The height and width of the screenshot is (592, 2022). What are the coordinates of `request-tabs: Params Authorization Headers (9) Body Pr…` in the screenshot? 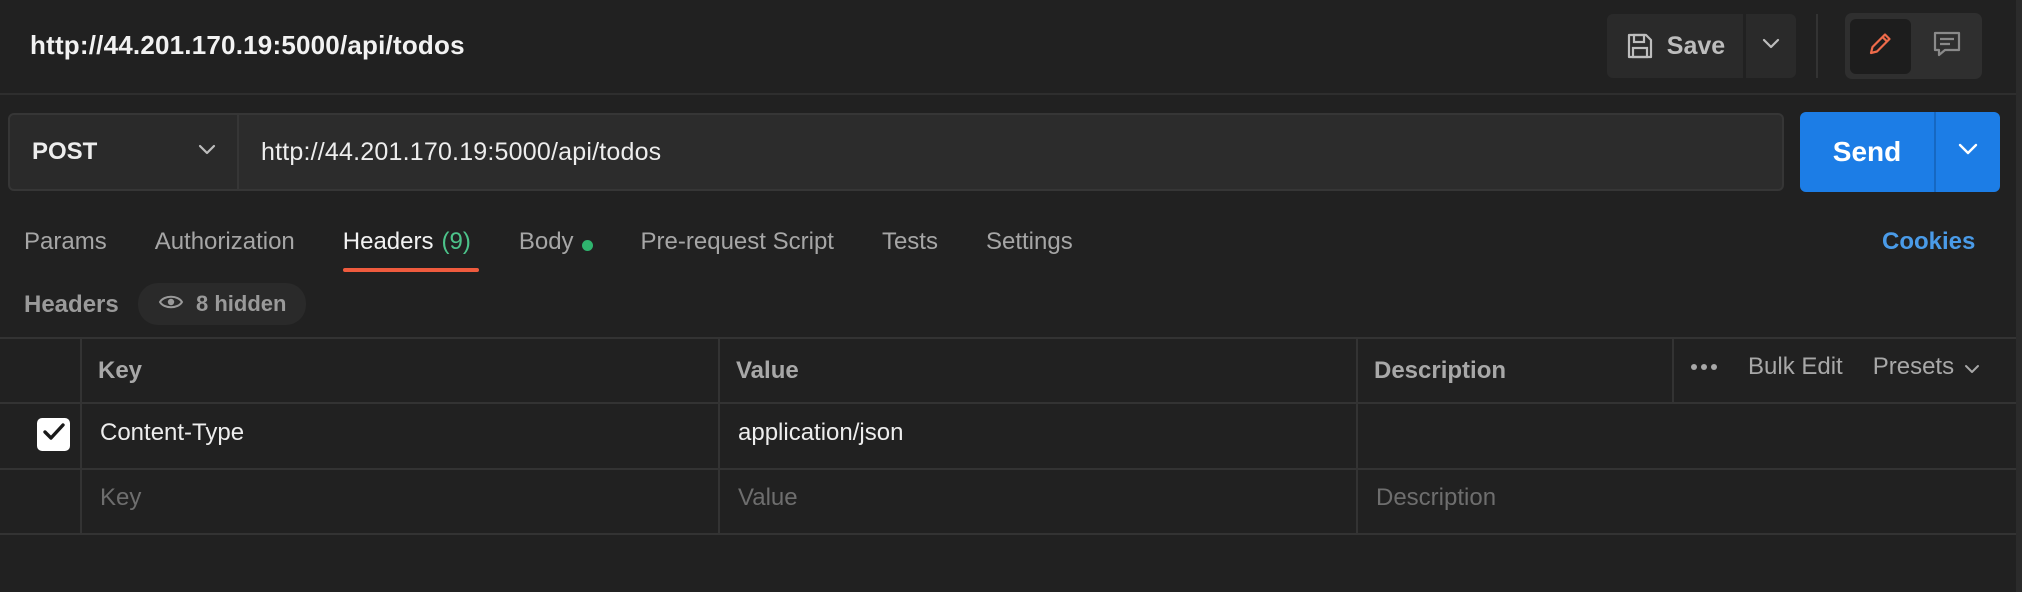 It's located at (572, 247).